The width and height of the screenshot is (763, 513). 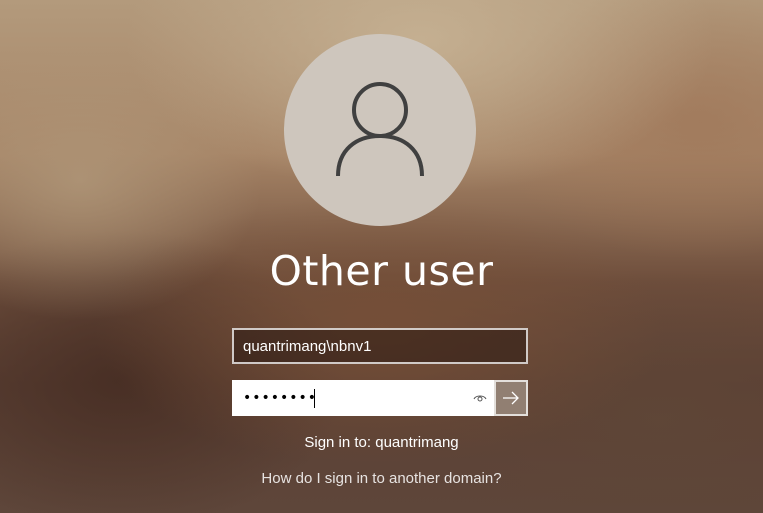 I want to click on username-input, so click(x=380, y=346).